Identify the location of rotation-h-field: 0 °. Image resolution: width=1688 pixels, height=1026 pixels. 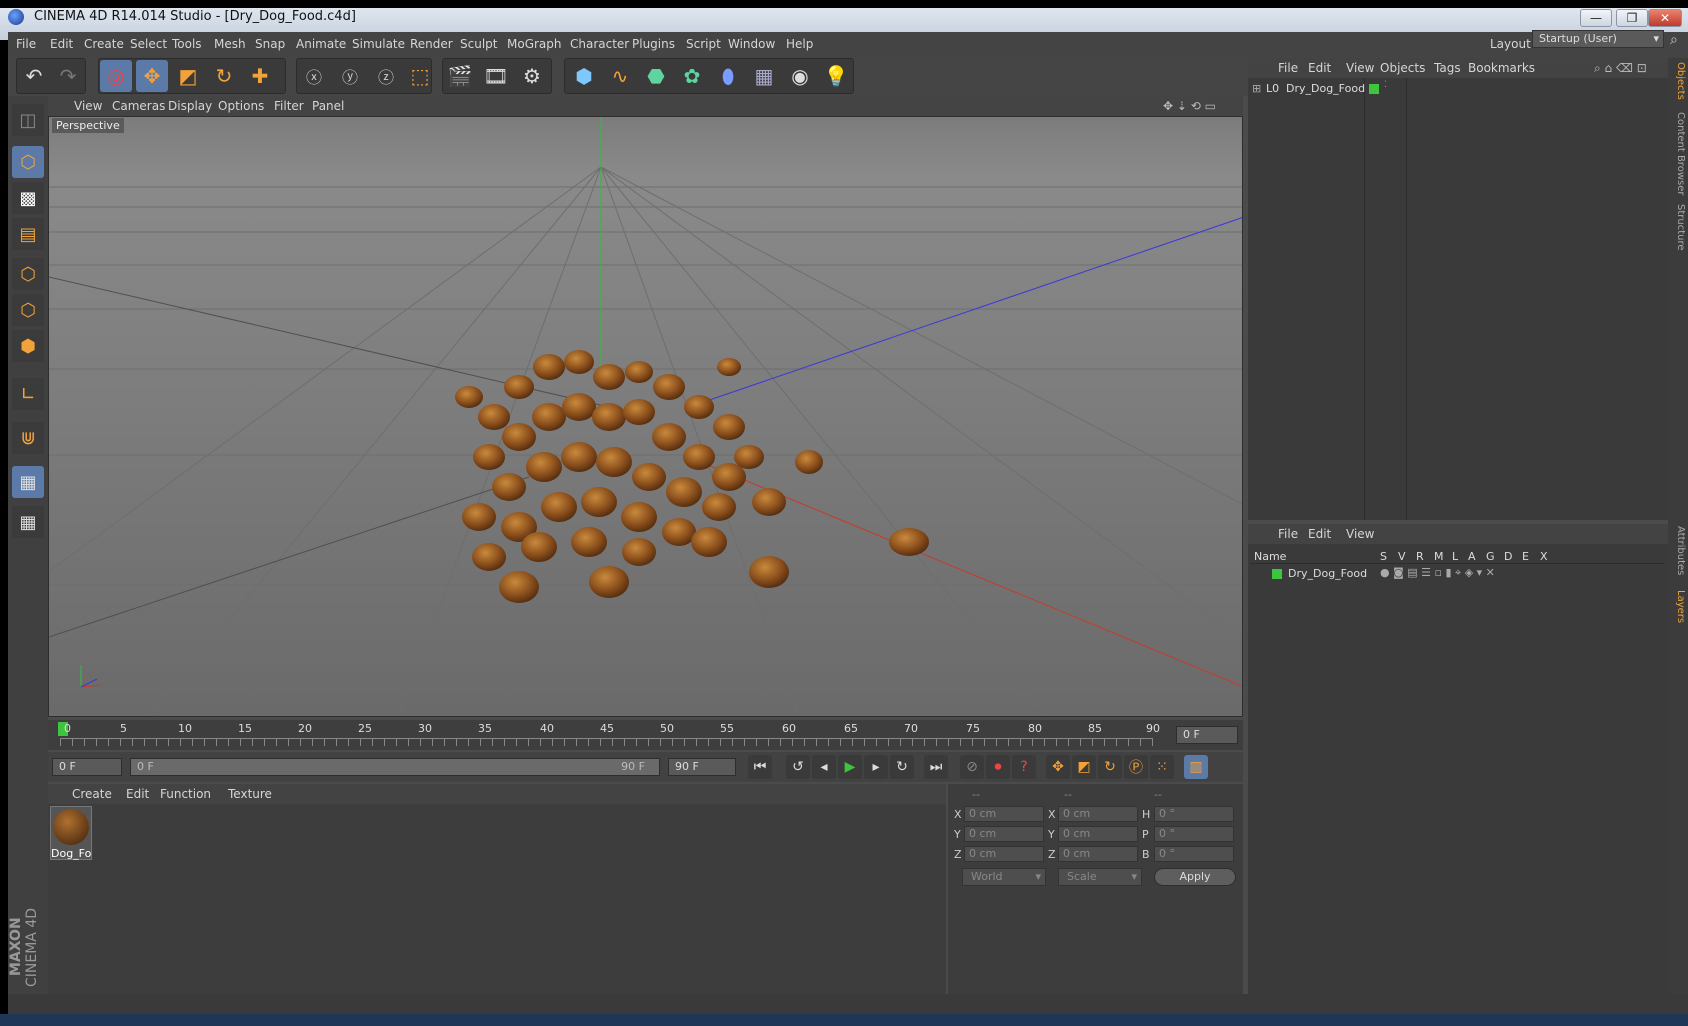
(1194, 814).